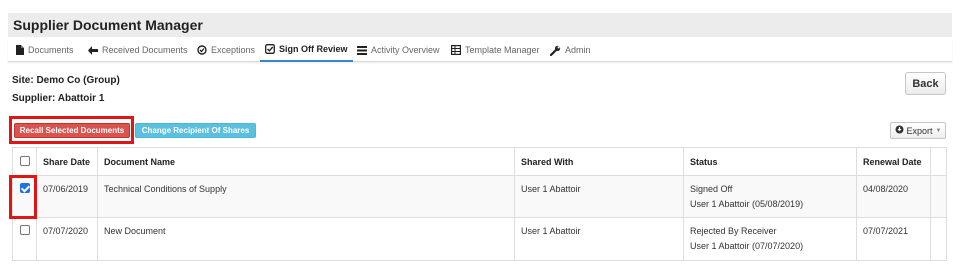  What do you see at coordinates (938, 130) in the screenshot?
I see `chevron-down-icon: ▼` at bounding box center [938, 130].